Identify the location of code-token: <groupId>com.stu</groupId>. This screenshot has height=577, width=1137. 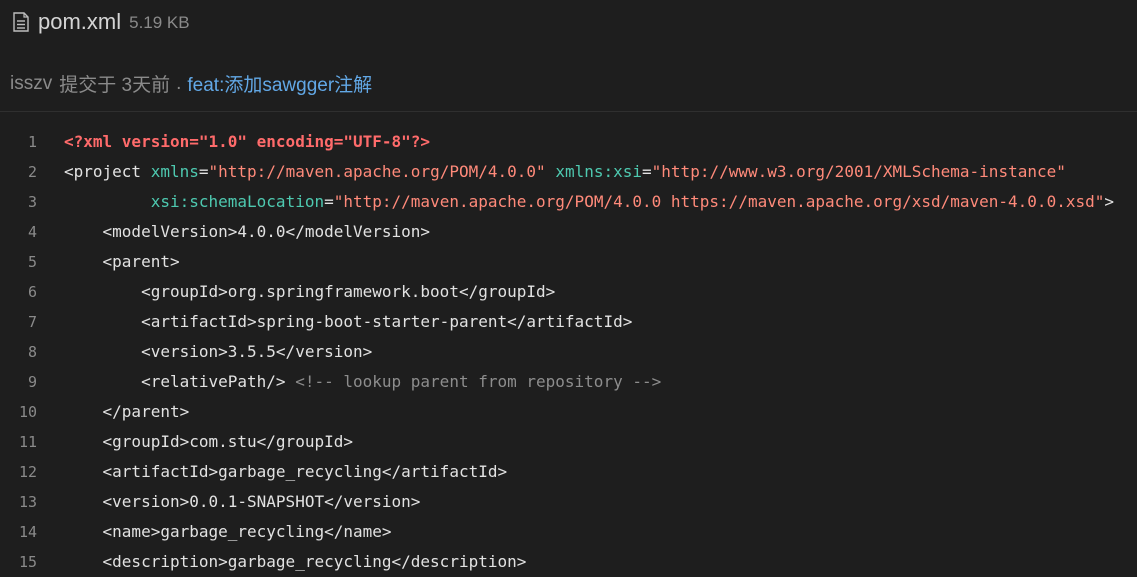
(208, 441).